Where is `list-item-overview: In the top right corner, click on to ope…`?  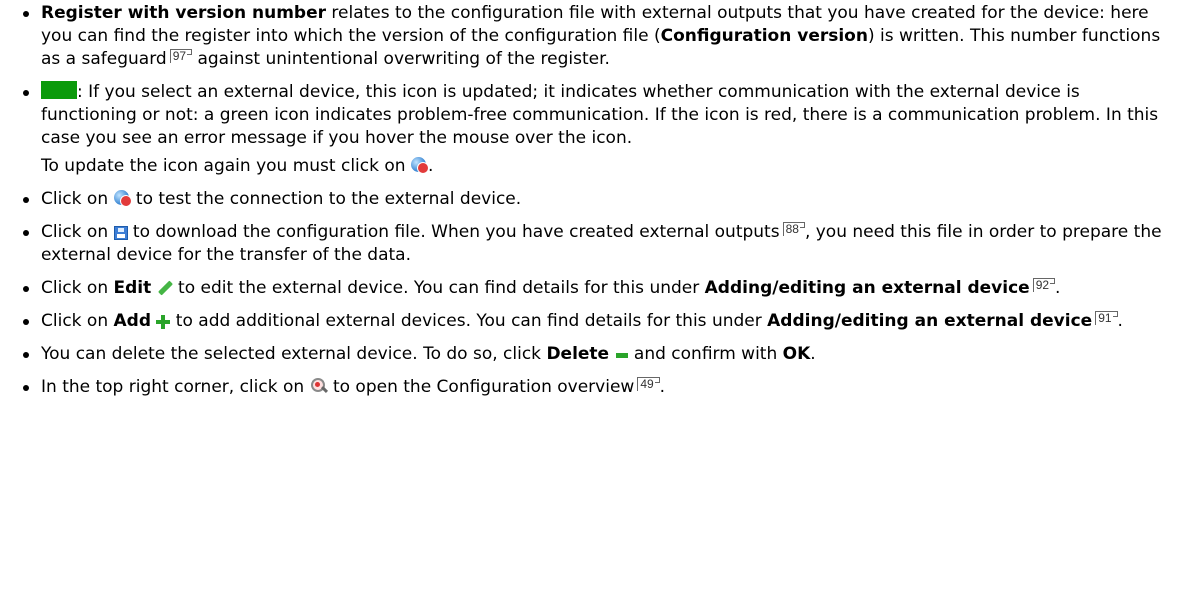
list-item-overview: In the top right corner, click on to ope… is located at coordinates (594, 387).